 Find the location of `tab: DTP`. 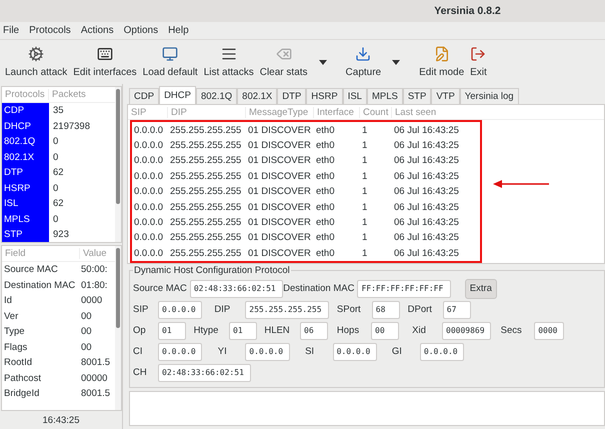

tab: DTP is located at coordinates (291, 96).